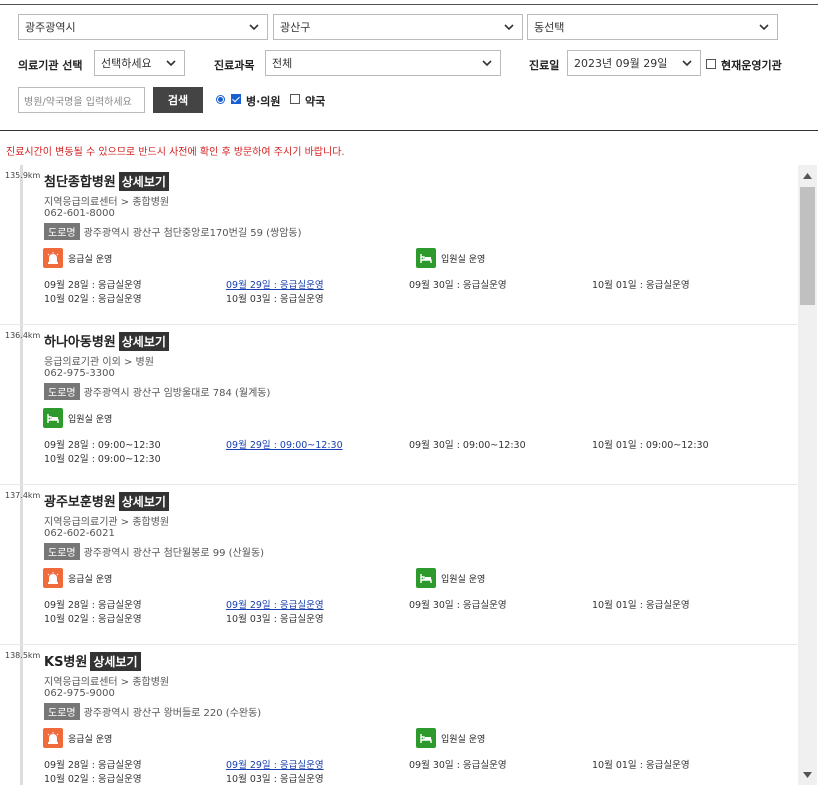 This screenshot has height=798, width=827. Describe the element at coordinates (23, 335) in the screenshot. I see `distance: 136.4km` at that location.